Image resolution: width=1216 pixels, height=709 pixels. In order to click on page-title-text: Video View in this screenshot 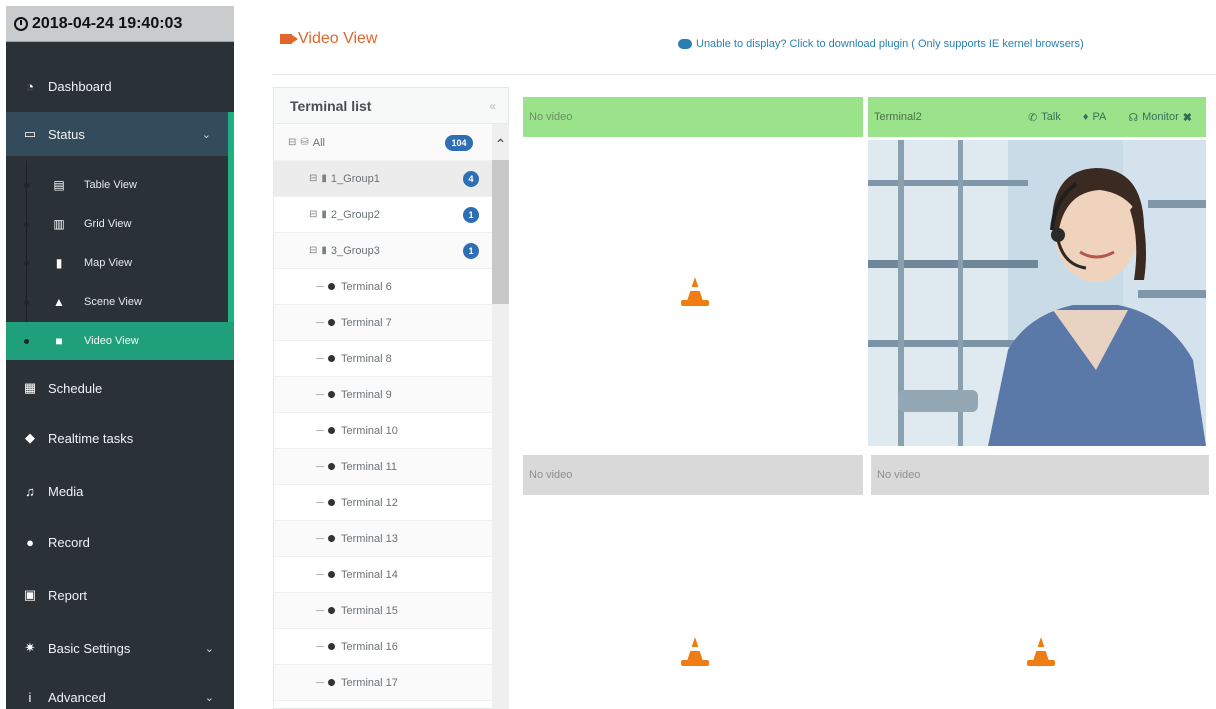, I will do `click(338, 38)`.